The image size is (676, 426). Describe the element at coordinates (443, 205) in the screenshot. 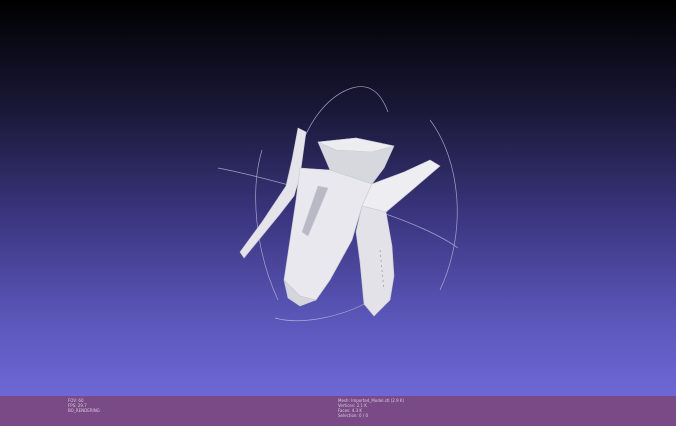

I see `trackball-ring-outer` at that location.